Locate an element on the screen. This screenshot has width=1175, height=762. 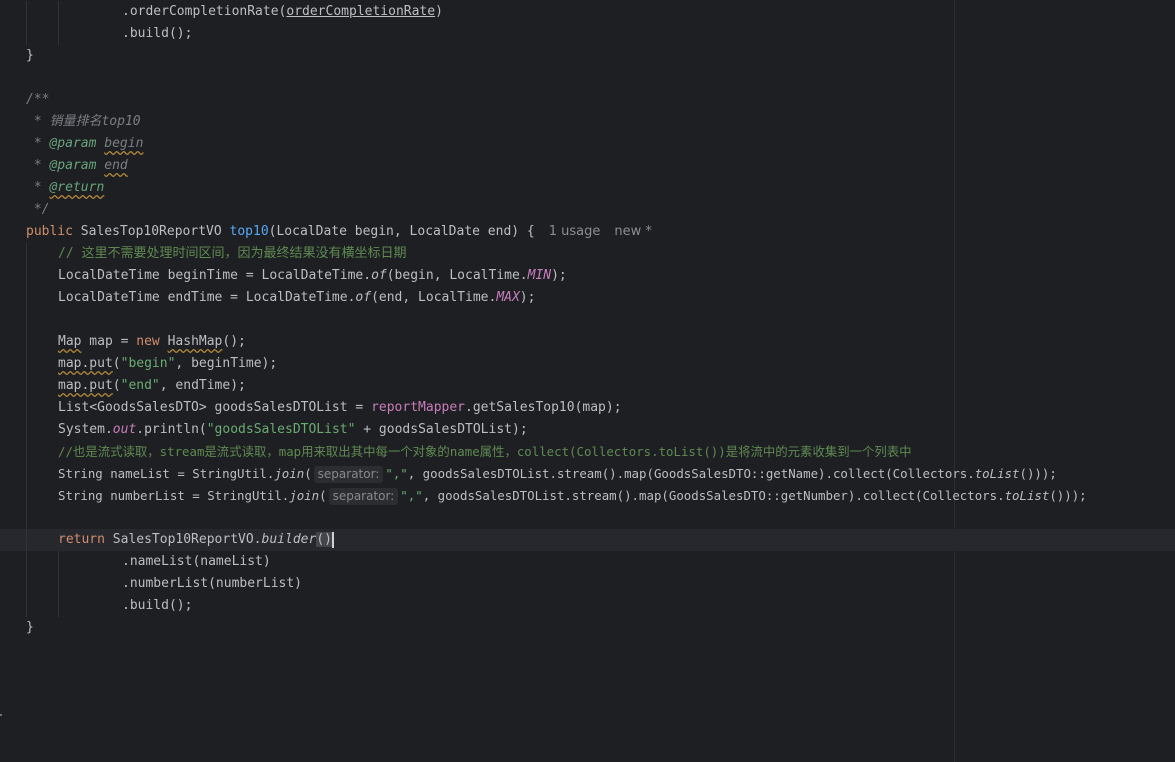
usage-hint: 1 usage is located at coordinates (575, 231).